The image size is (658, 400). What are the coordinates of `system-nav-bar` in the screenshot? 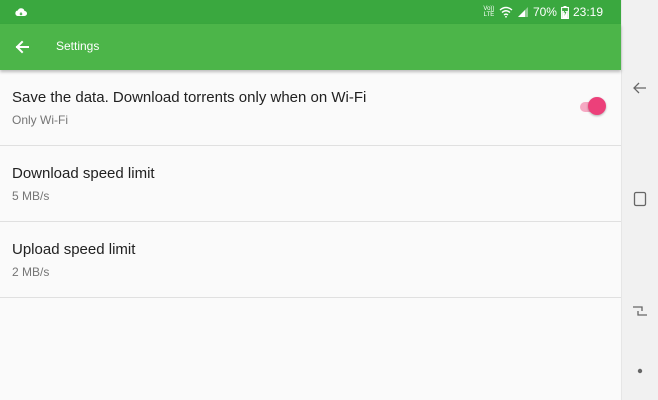 It's located at (639, 200).